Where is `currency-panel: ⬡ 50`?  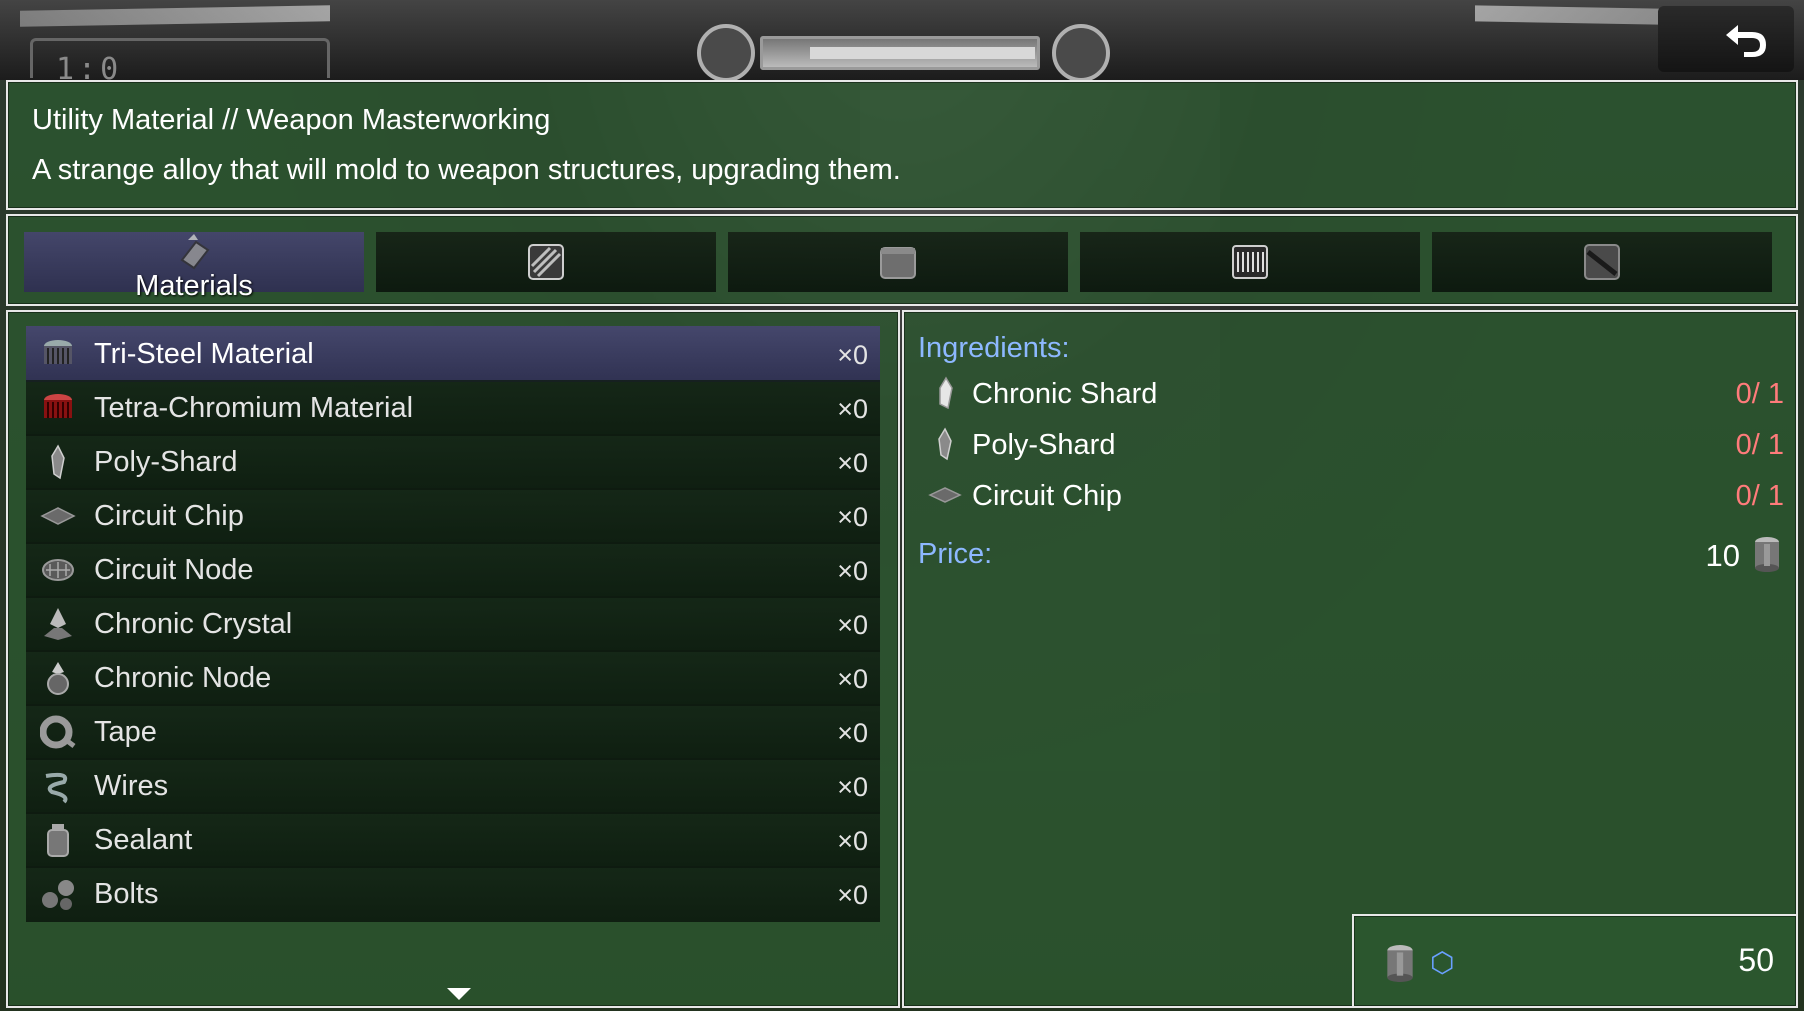
currency-panel: ⬡ 50 is located at coordinates (1575, 961).